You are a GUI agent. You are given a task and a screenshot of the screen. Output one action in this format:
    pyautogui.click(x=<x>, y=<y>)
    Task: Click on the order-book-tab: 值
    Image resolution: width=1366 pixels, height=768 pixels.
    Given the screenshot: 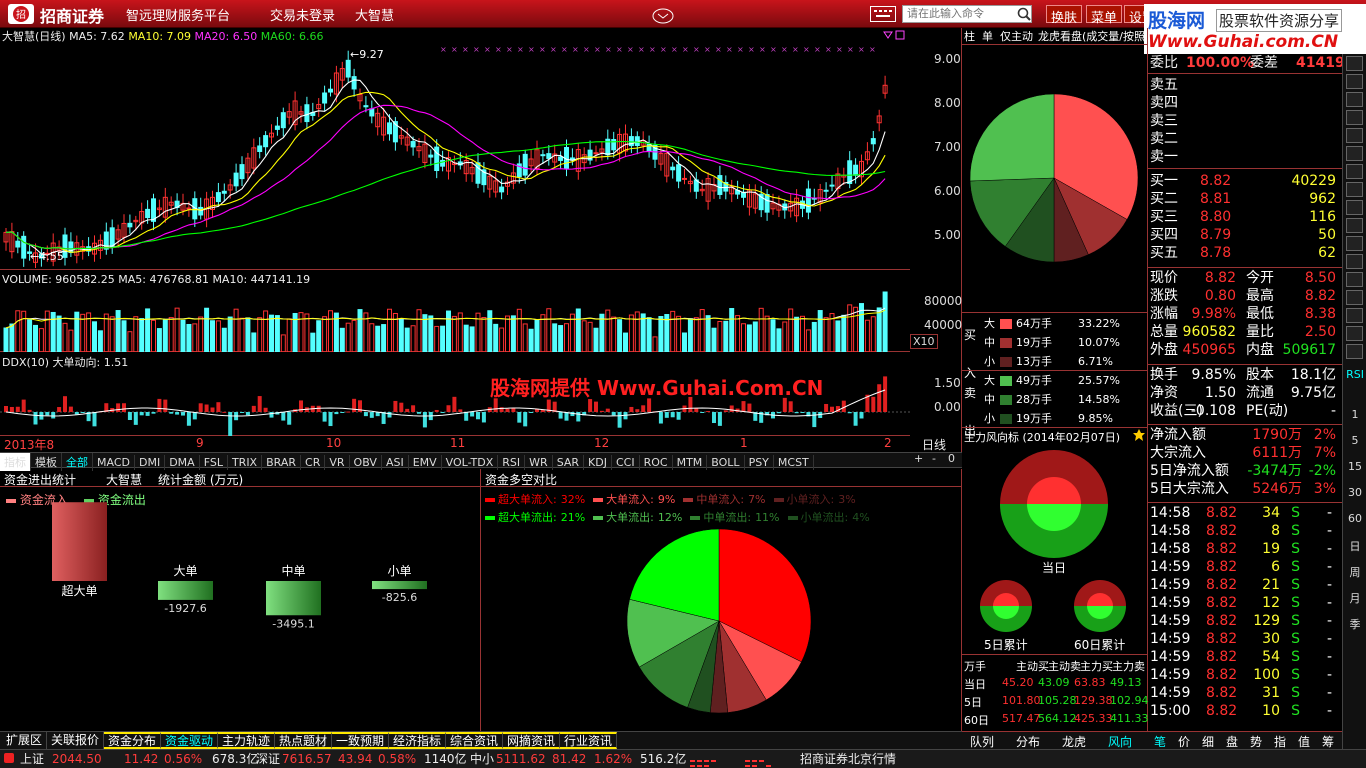 What is the action you would take?
    pyautogui.click(x=1304, y=741)
    